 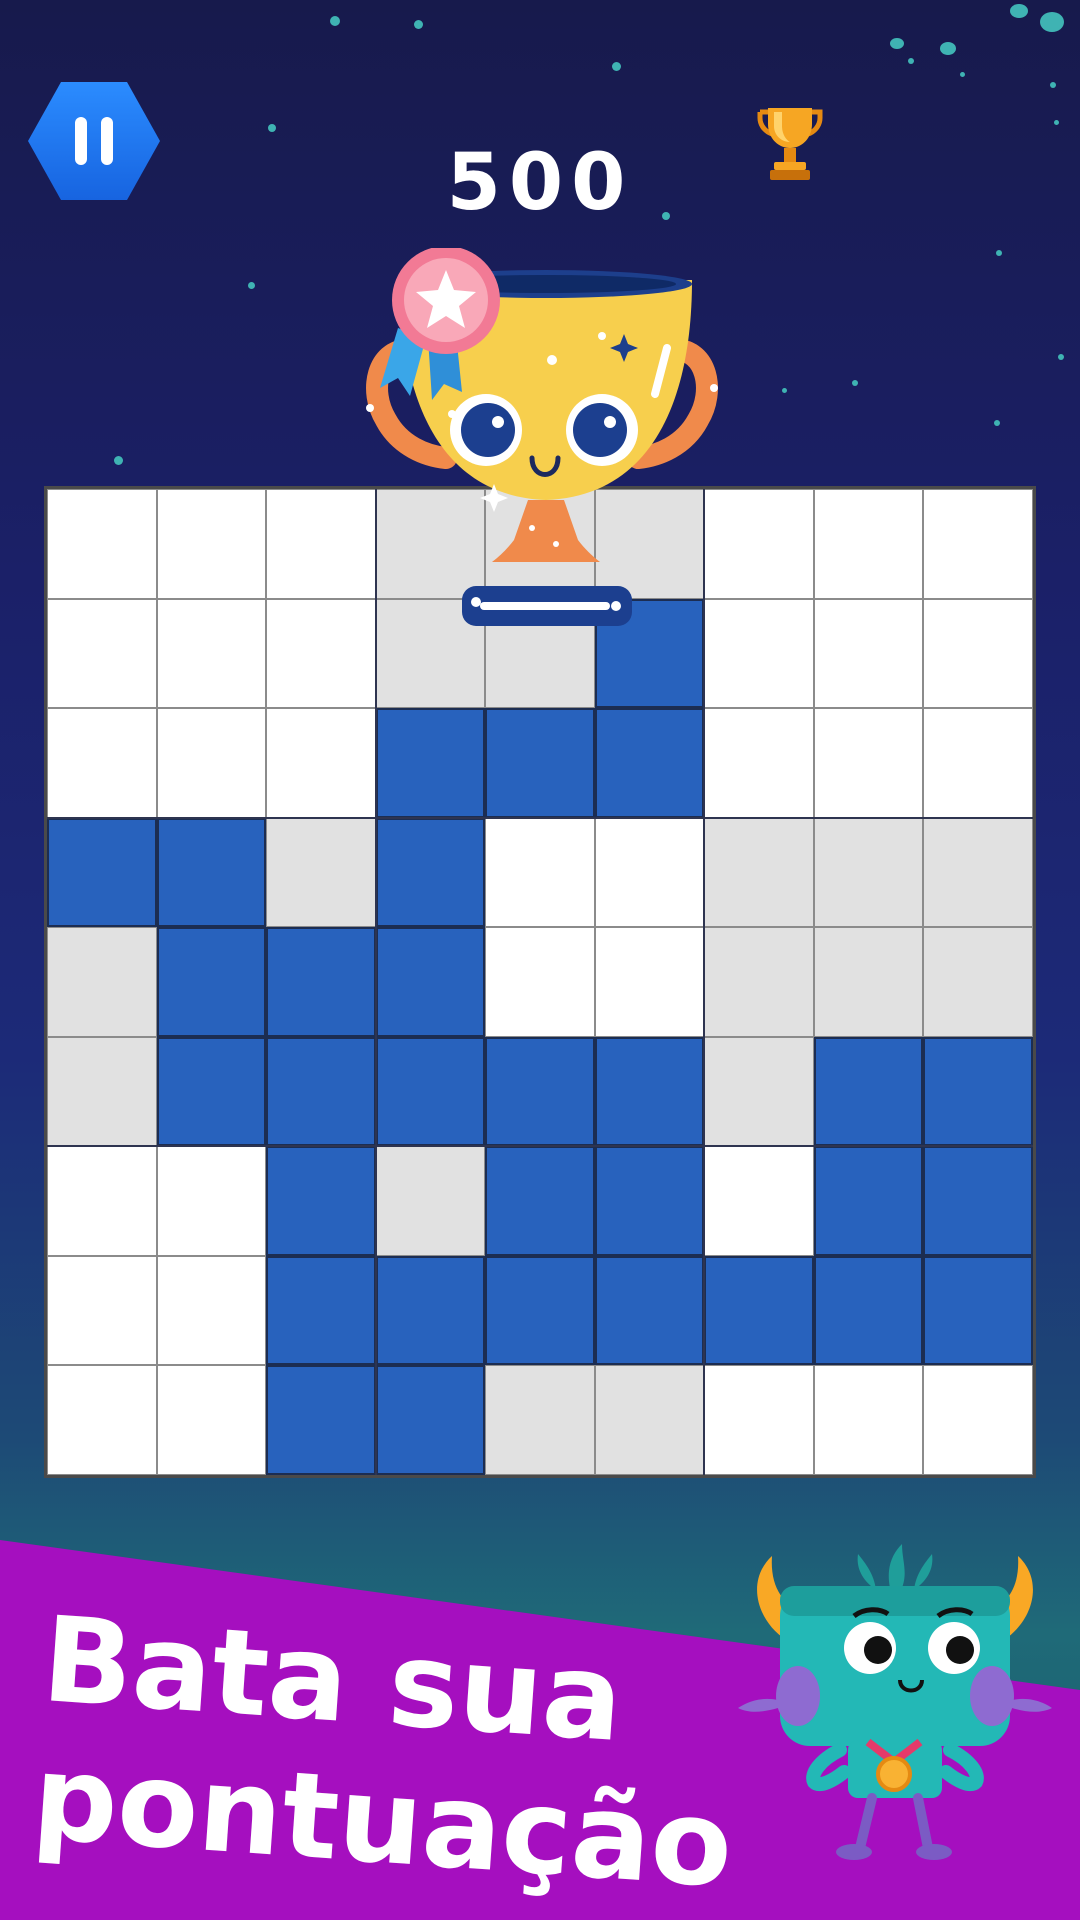 What do you see at coordinates (542, 437) in the screenshot?
I see `cup-mascot` at bounding box center [542, 437].